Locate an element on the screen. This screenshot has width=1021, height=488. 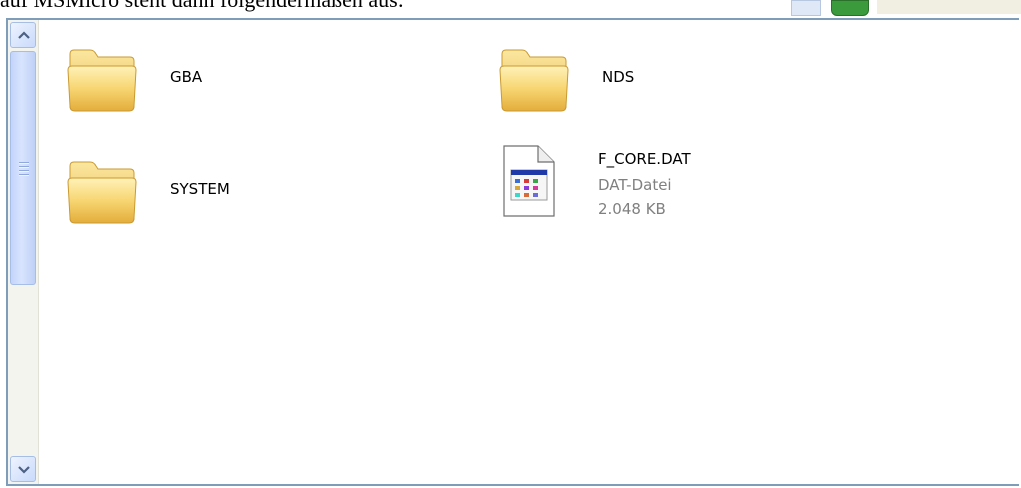
scroll-down-arrow-icon is located at coordinates (24, 470).